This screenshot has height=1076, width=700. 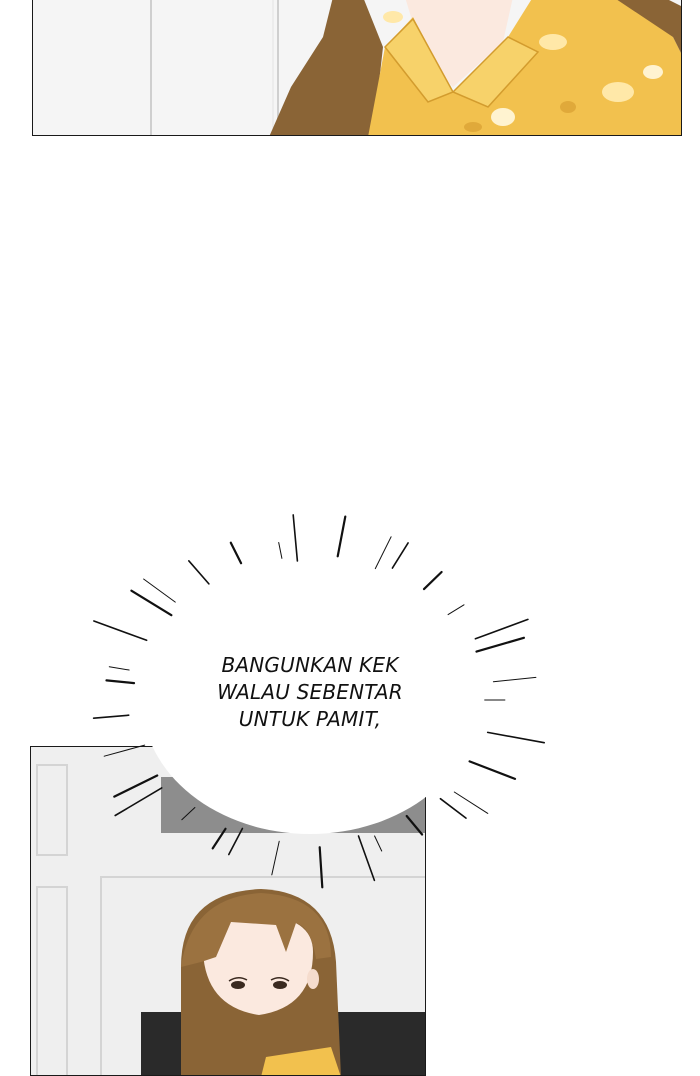 What do you see at coordinates (310, 665) in the screenshot?
I see `speech-line-1: BANGUNKAN KEK` at bounding box center [310, 665].